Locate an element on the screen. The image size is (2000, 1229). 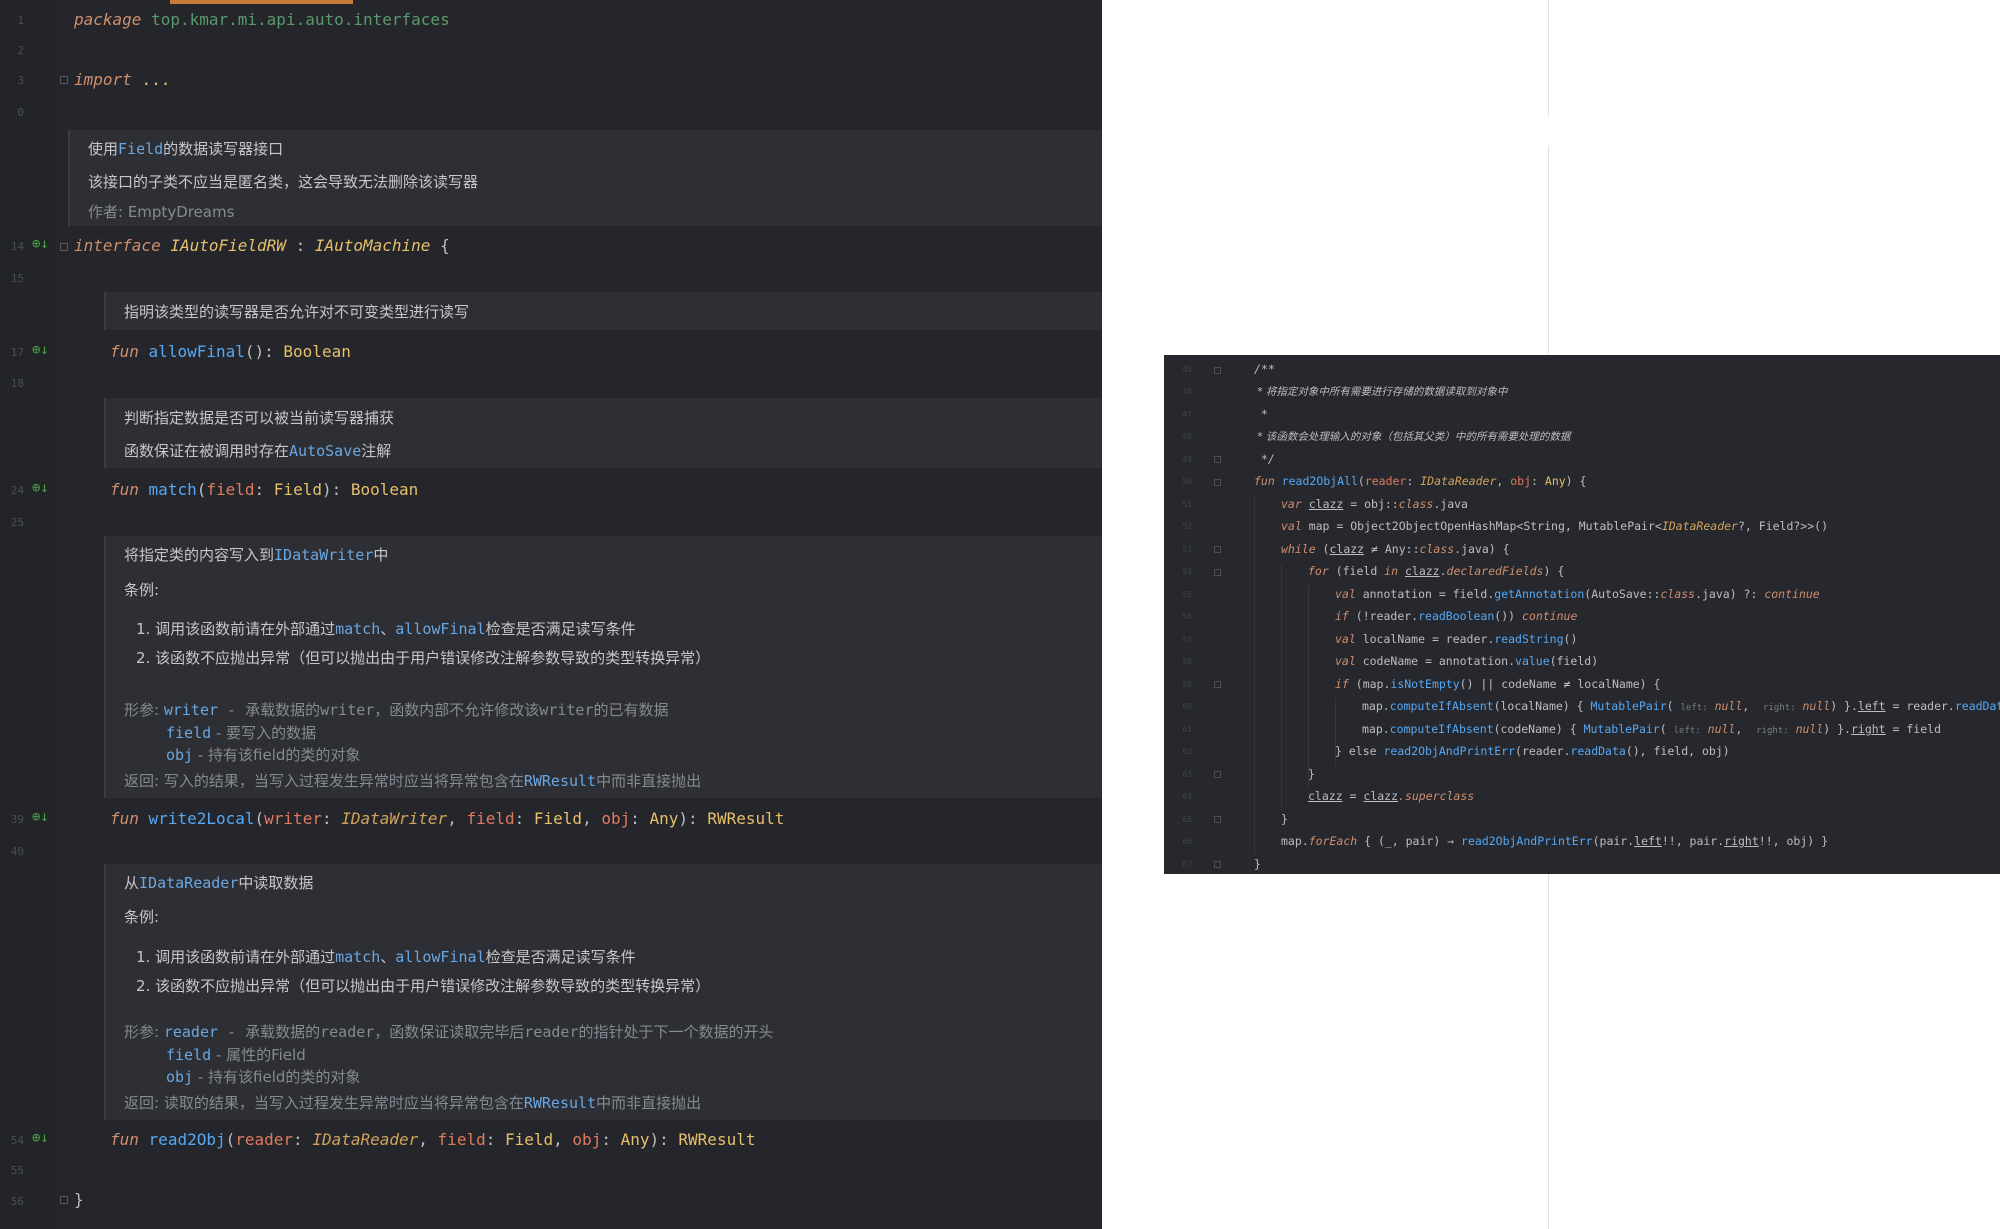
line-number: 1 is located at coordinates (20, 20).